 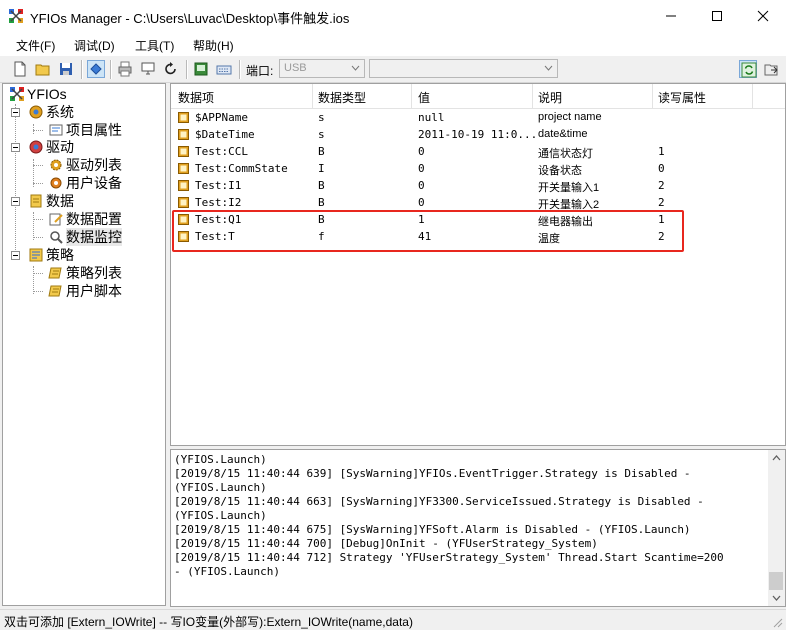 I want to click on log-scrollbar, so click(x=776, y=528).